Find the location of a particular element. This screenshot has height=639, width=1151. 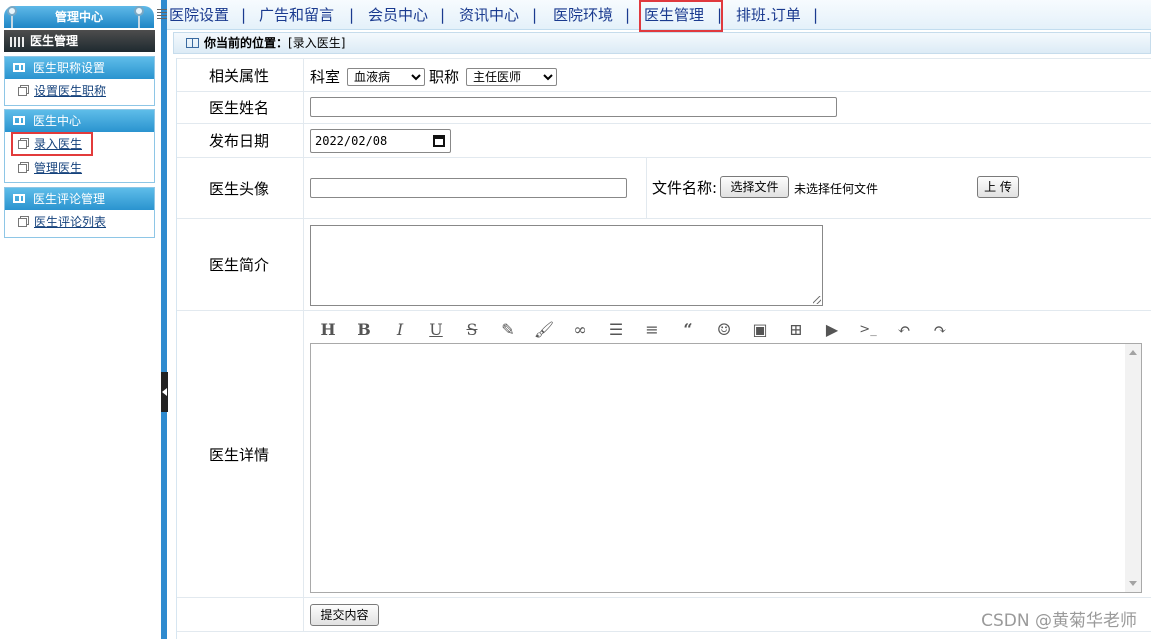

bold-icon: B is located at coordinates (364, 330).